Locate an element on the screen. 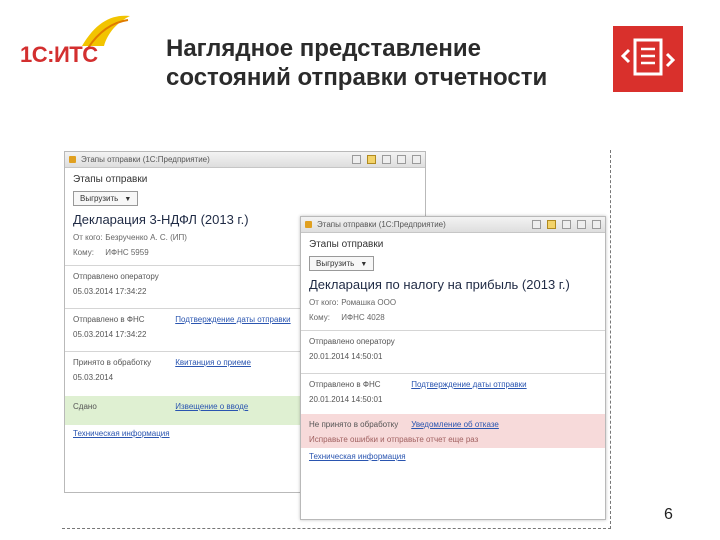  stage-link: Извещение о вводе is located at coordinates (211, 406).